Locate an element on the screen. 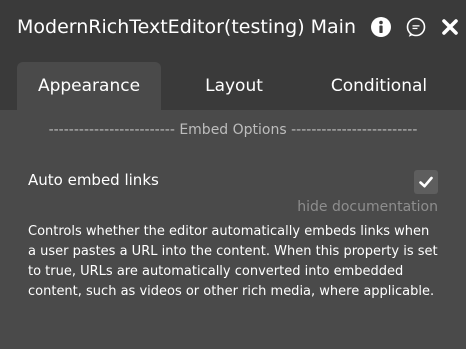 Image resolution: width=466 pixels, height=349 pixels. checkmark-icon is located at coordinates (426, 182).